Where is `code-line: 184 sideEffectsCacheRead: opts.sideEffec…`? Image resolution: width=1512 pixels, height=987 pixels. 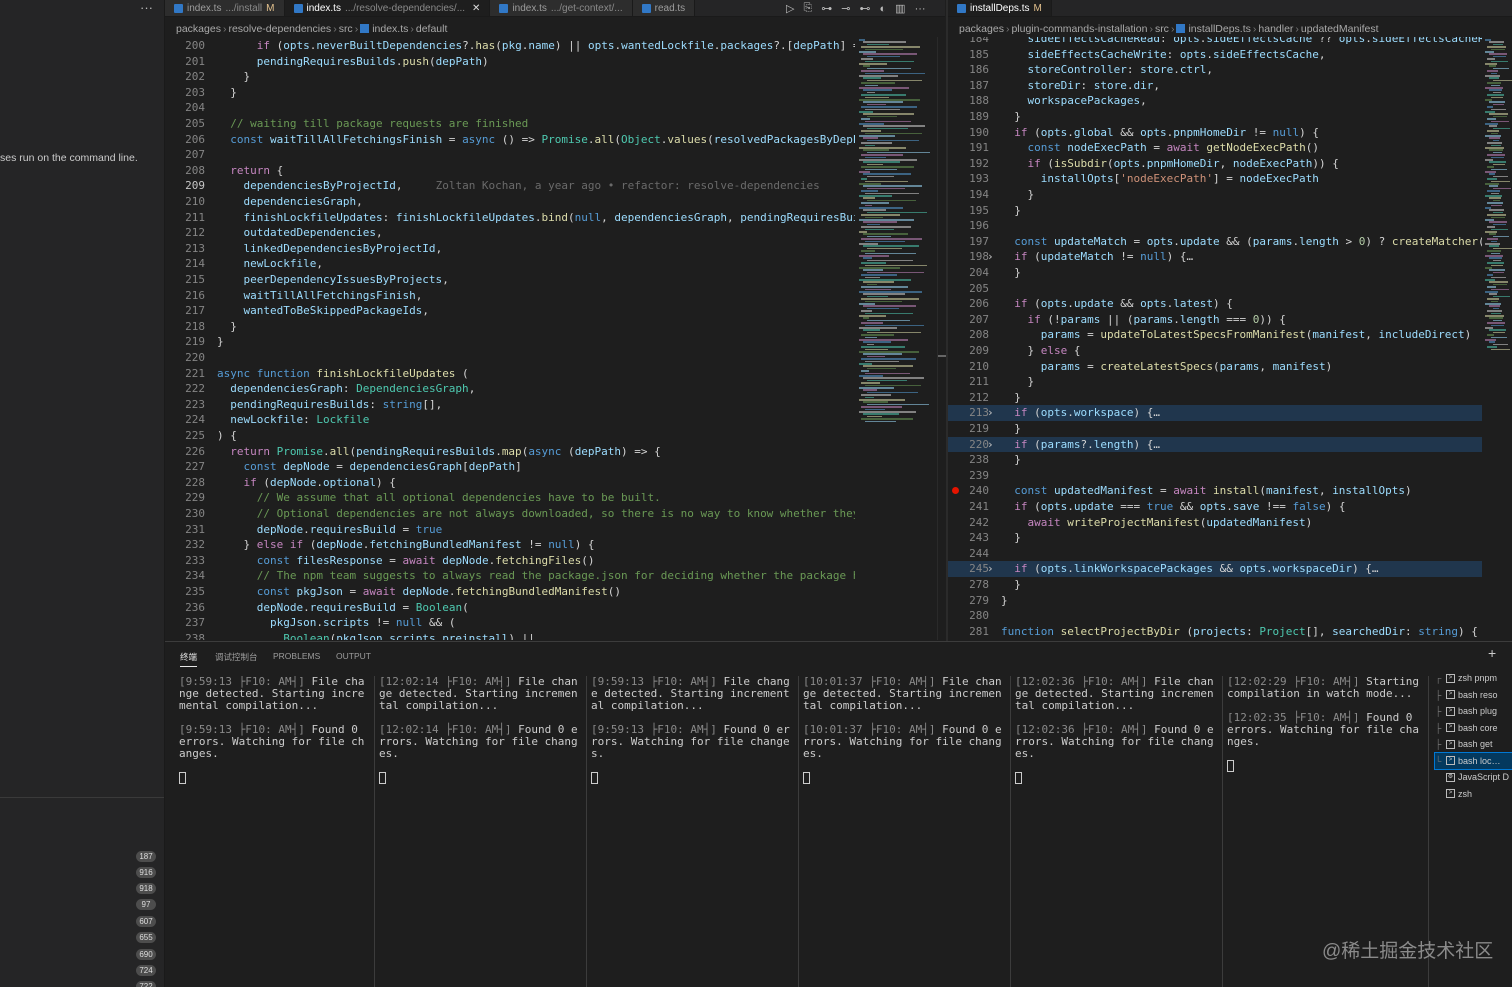 code-line: 184 sideEffectsCacheRead: opts.sideEffec… is located at coordinates (1215, 42).